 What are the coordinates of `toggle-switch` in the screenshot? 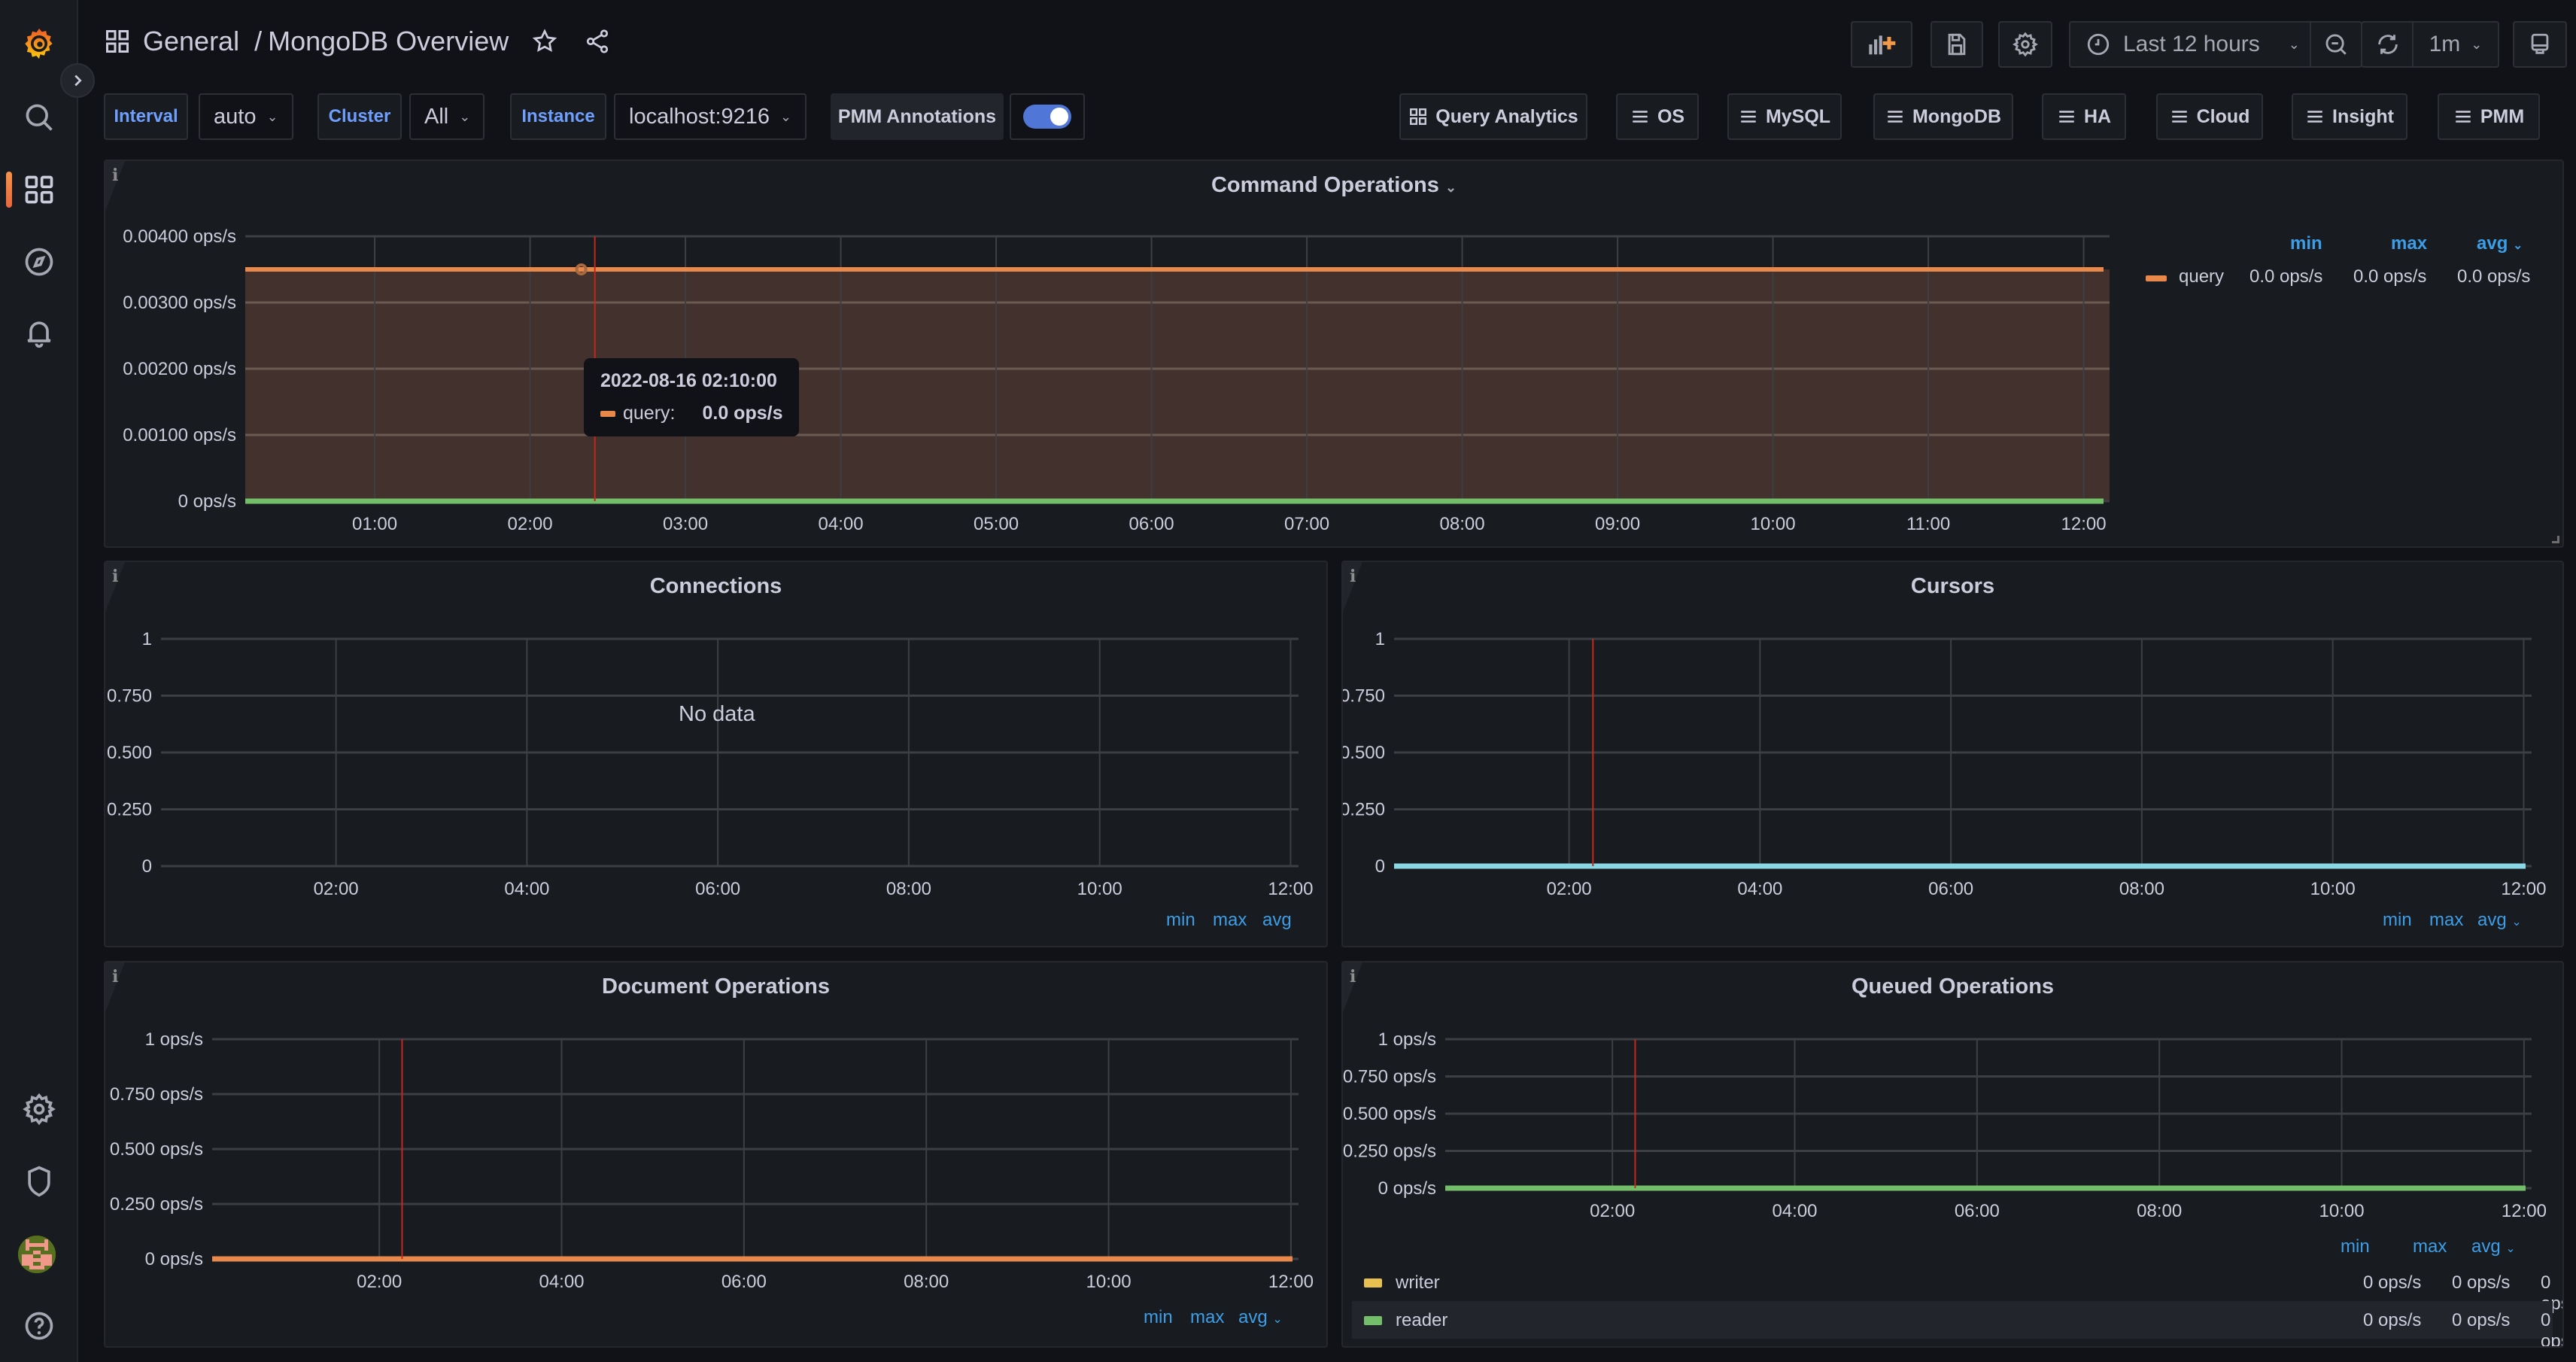 It's located at (1047, 117).